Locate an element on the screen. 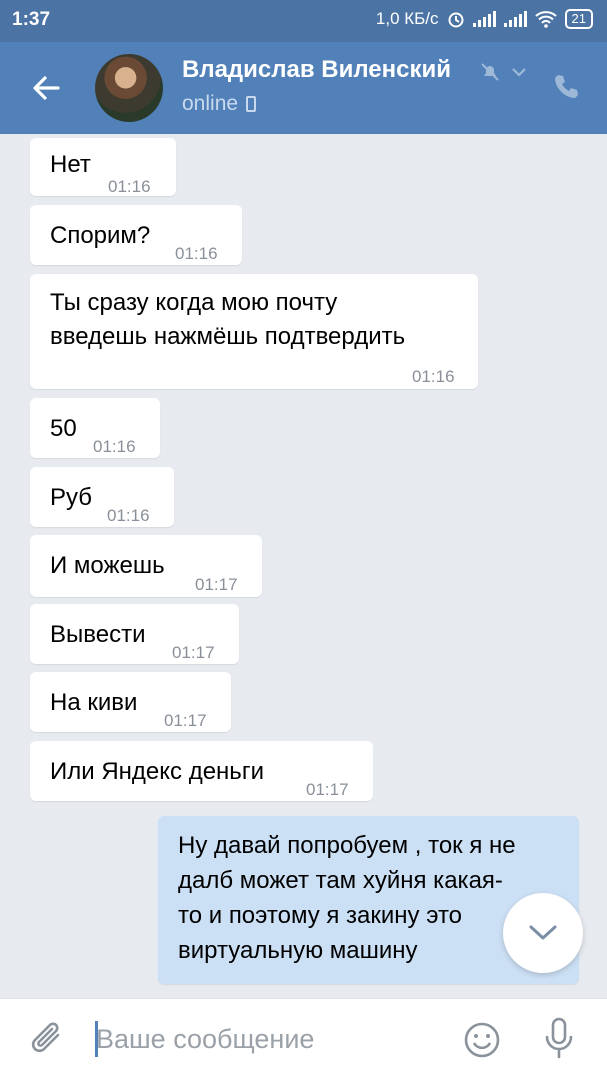 This screenshot has height=1081, width=607. contact-status: online is located at coordinates (219, 104).